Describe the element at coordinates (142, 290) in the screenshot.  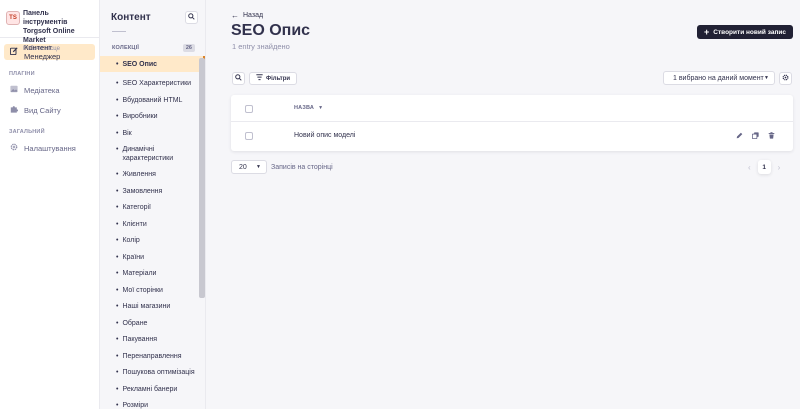
I see `collection-item-label: Мої сторінки` at that location.